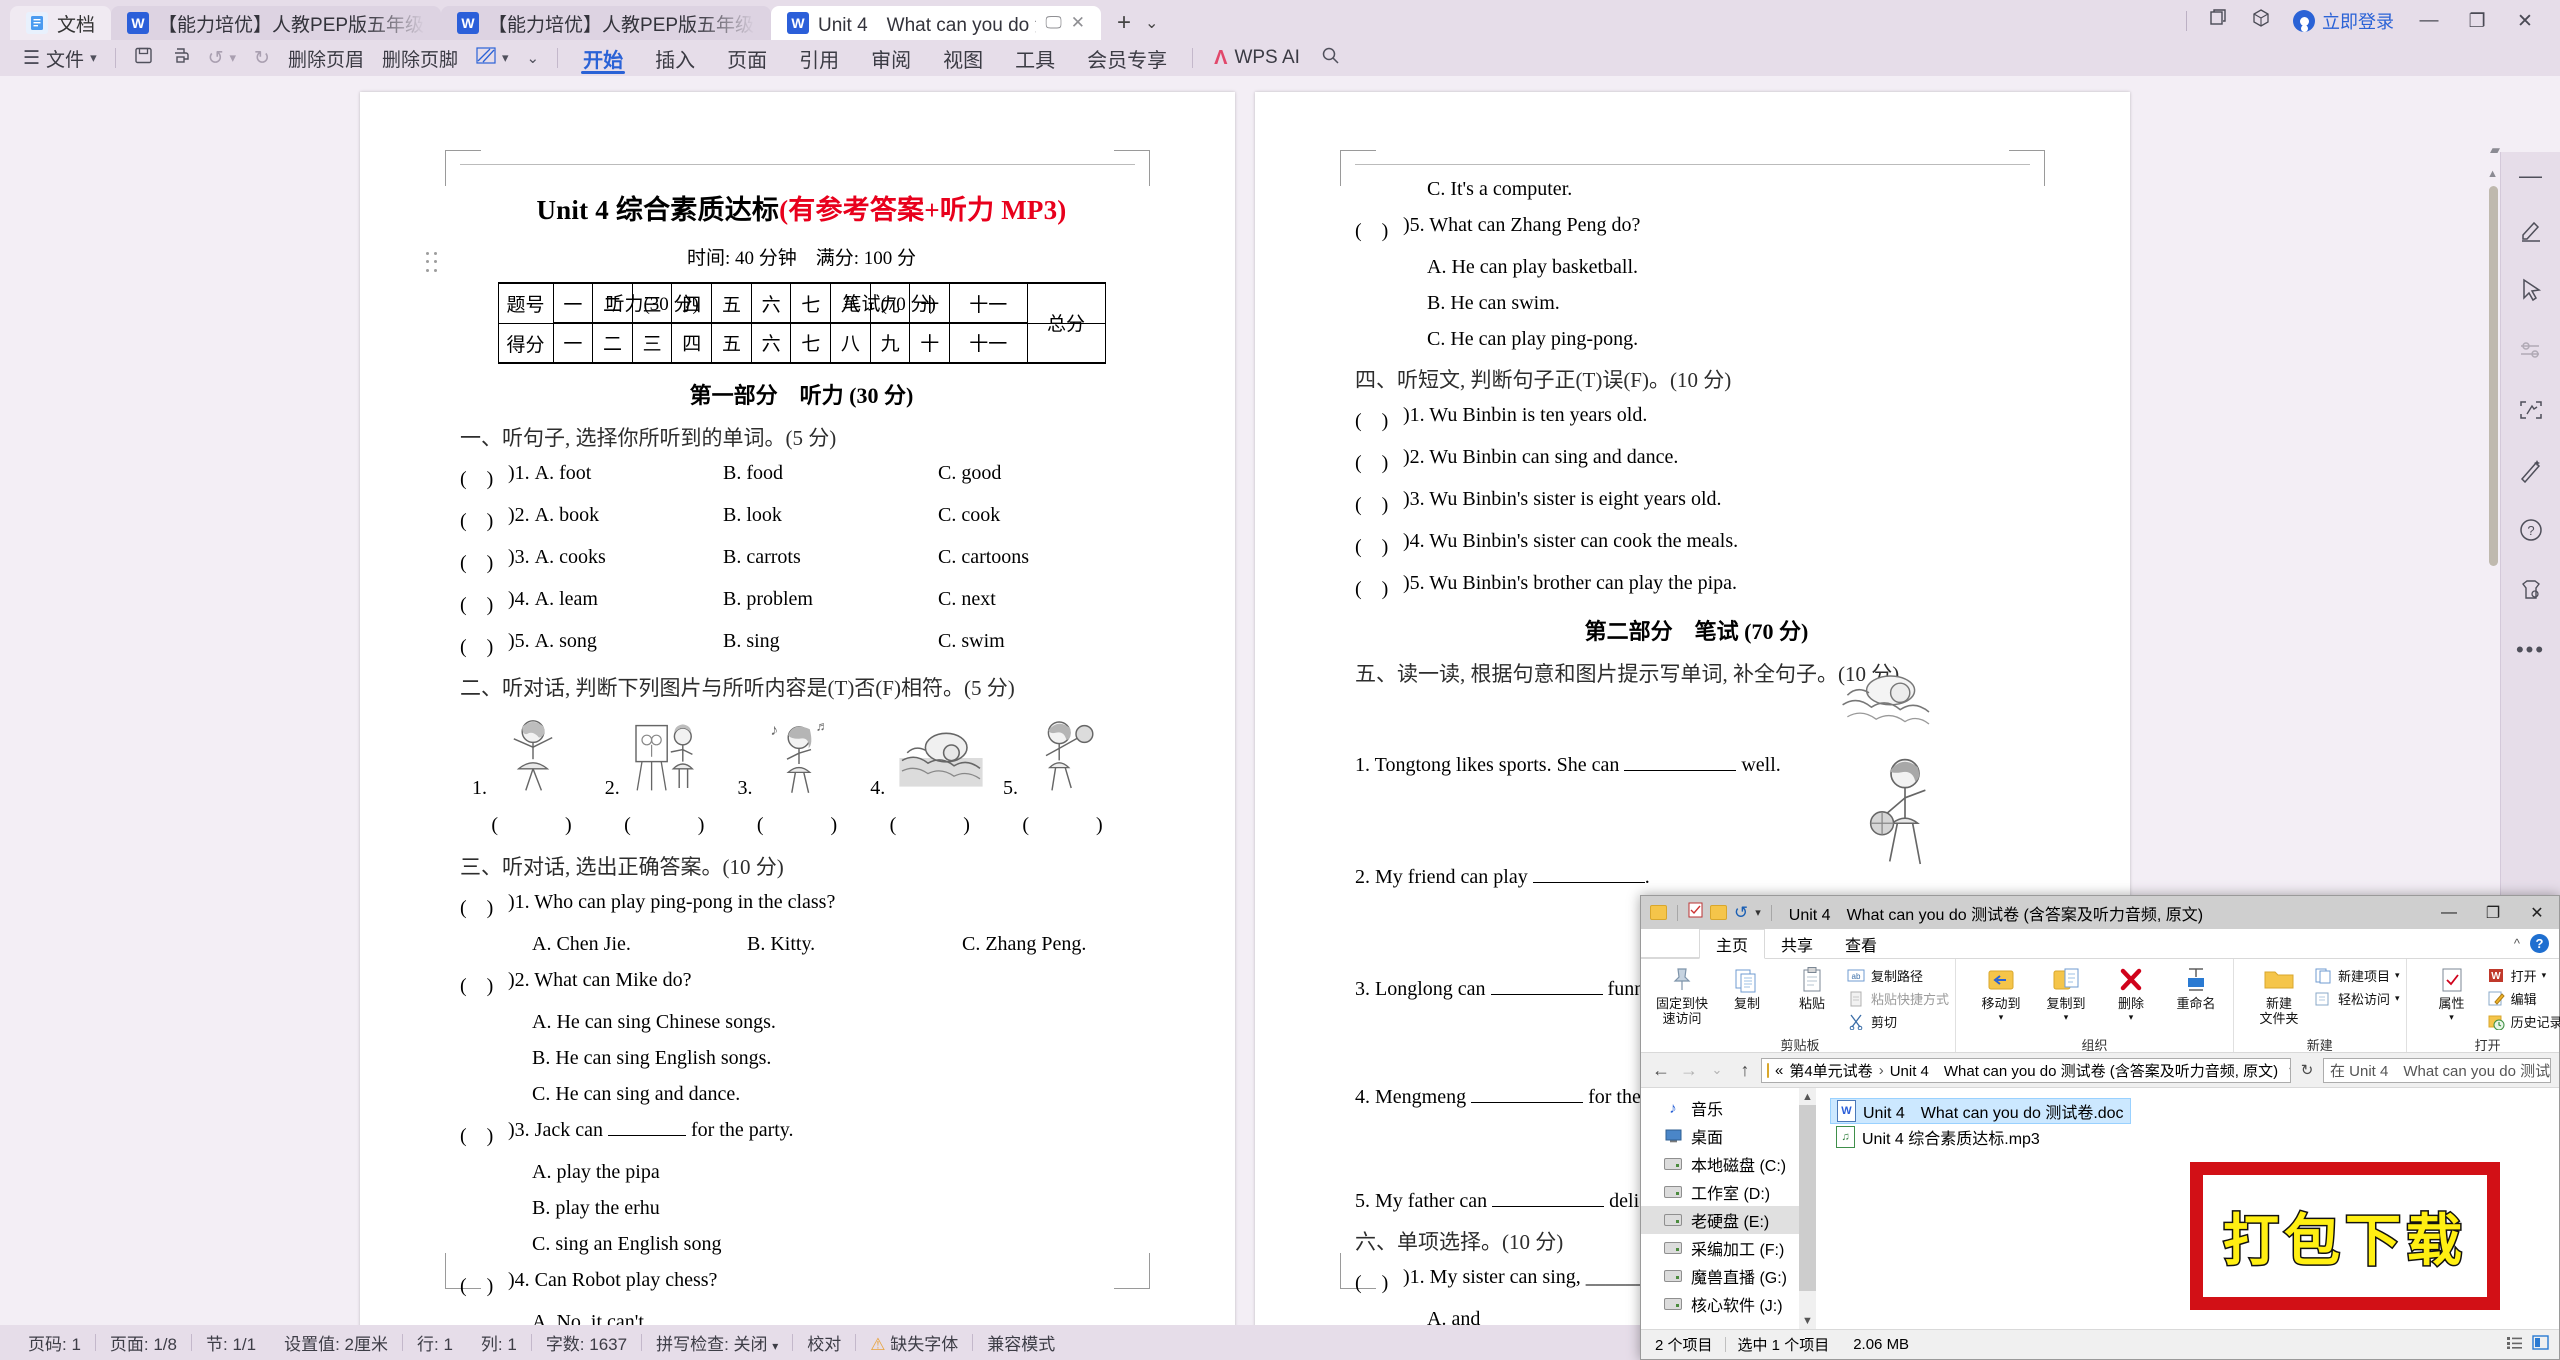  What do you see at coordinates (1812, 987) in the screenshot?
I see `paste-button: 粘贴` at bounding box center [1812, 987].